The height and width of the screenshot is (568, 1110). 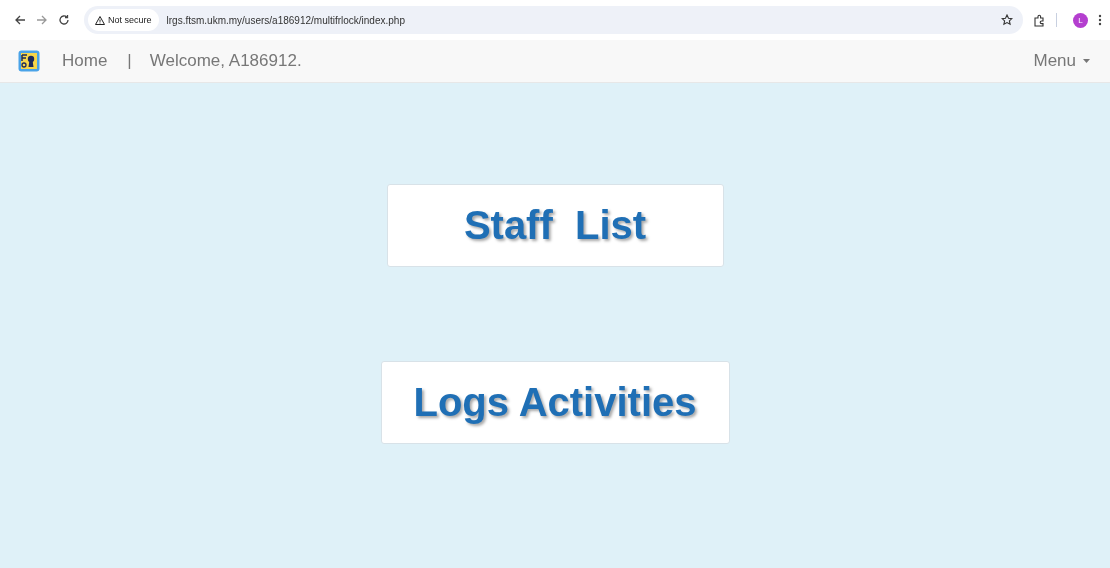 I want to click on key-logo-icon, so click(x=29, y=61).